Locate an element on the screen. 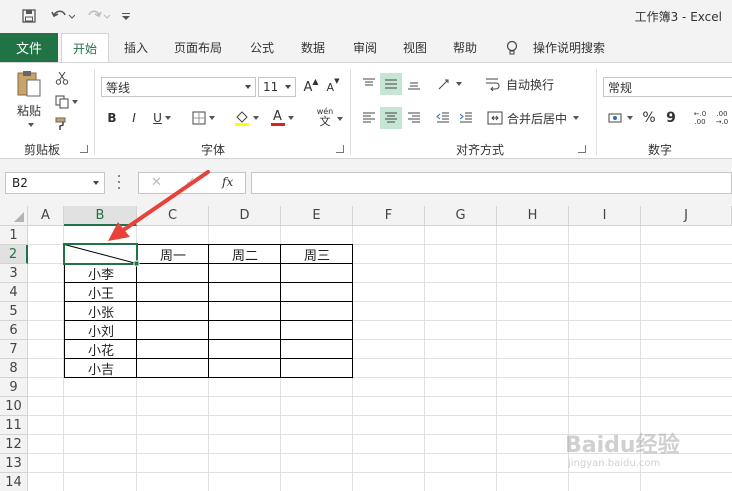  row-header-8: 8 is located at coordinates (14, 368).